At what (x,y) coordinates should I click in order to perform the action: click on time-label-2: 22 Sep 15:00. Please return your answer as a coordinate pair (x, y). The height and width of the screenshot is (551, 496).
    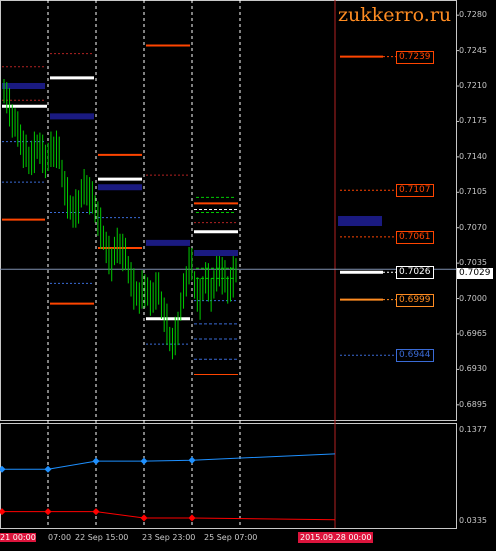
    Looking at the image, I should click on (102, 537).